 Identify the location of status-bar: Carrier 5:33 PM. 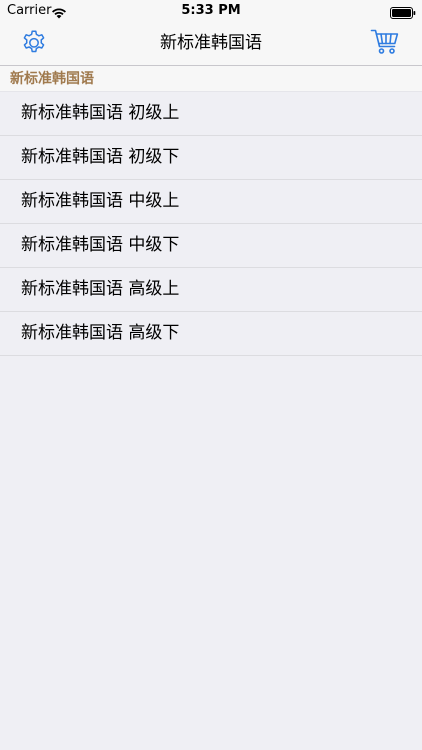
(211, 11).